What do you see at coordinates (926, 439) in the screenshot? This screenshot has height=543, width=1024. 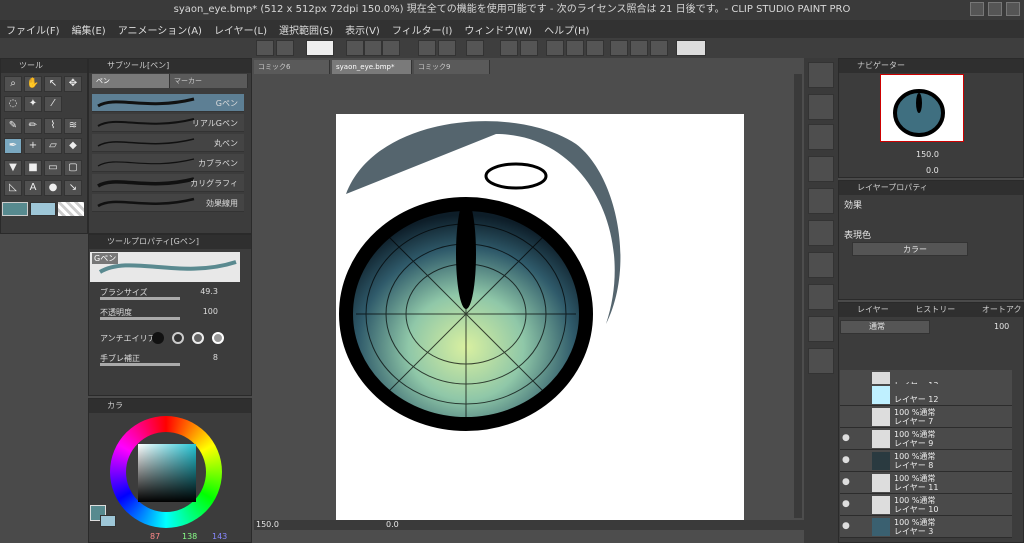 I see `layer-row: ● 100 %通常 レイヤー 9` at bounding box center [926, 439].